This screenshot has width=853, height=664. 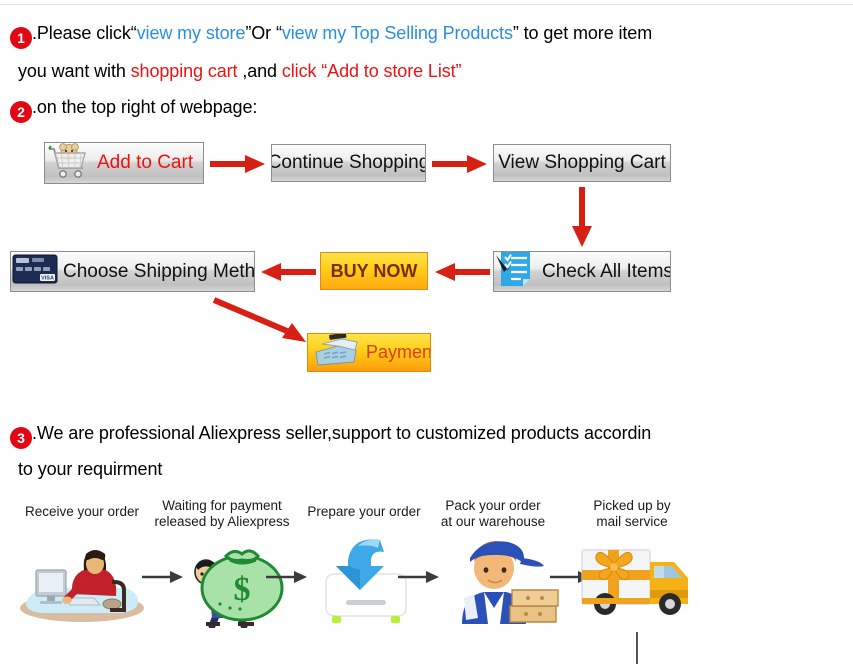 What do you see at coordinates (159, 271) in the screenshot?
I see `choose-shipping-method-label: Choose Shipping Method` at bounding box center [159, 271].